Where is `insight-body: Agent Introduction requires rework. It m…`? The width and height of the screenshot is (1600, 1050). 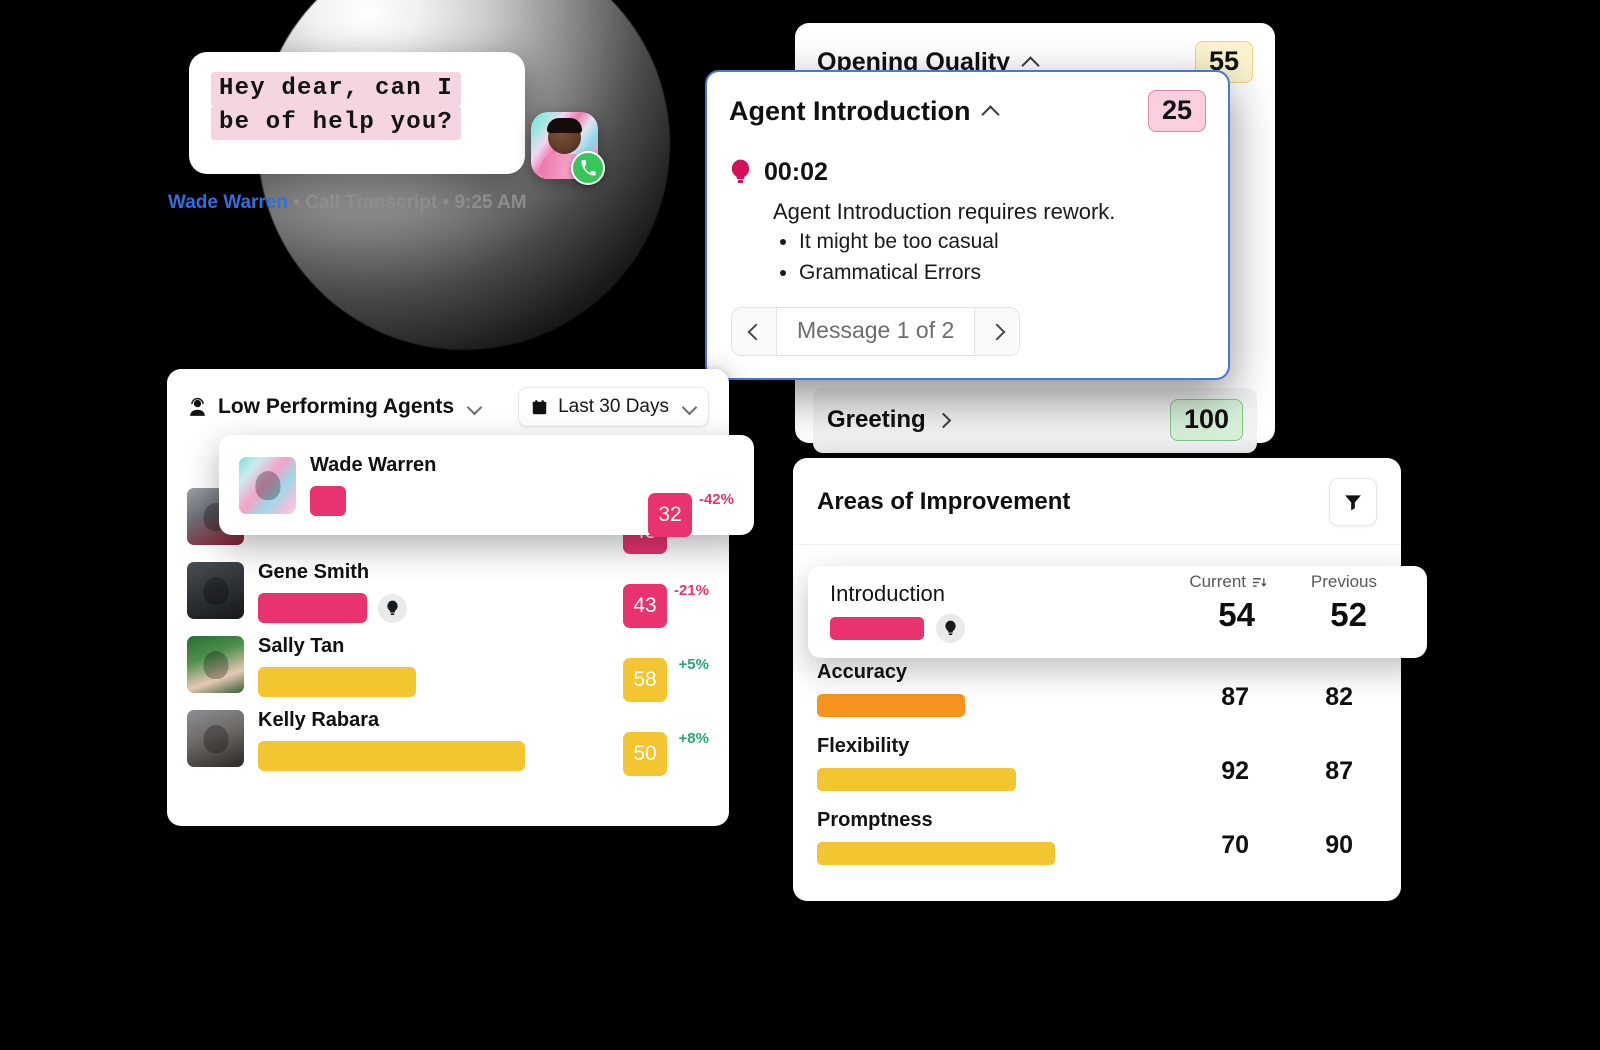
insight-body: Agent Introduction requires rework. It m… is located at coordinates (989, 242).